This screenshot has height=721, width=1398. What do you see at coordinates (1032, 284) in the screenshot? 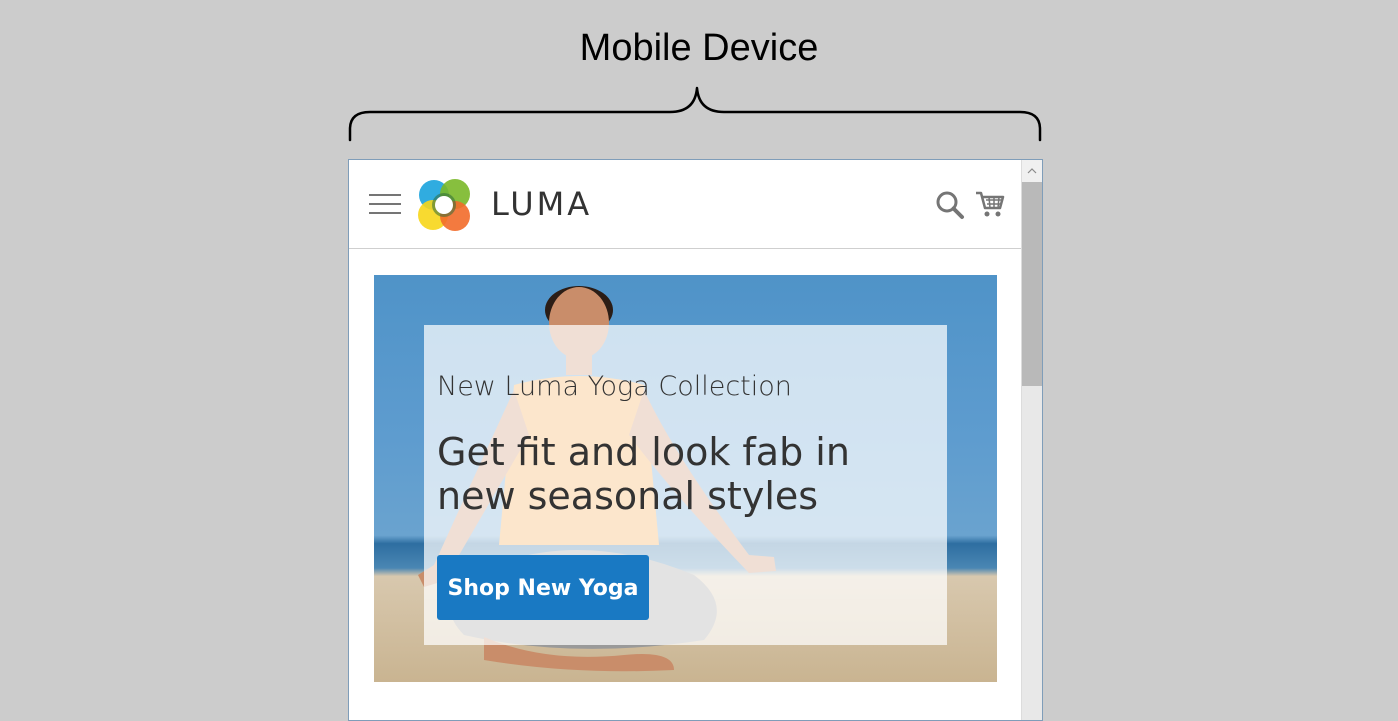
I see `scrollbar-thumb` at bounding box center [1032, 284].